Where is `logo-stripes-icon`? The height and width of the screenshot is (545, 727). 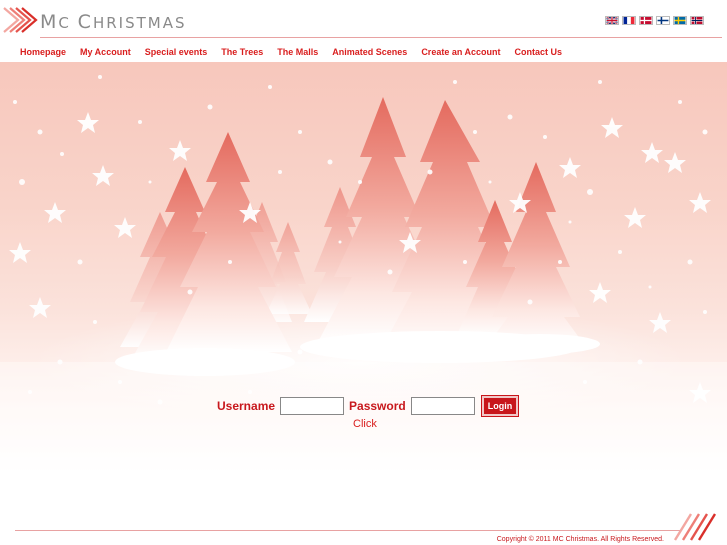
logo-stripes-icon is located at coordinates (21, 20).